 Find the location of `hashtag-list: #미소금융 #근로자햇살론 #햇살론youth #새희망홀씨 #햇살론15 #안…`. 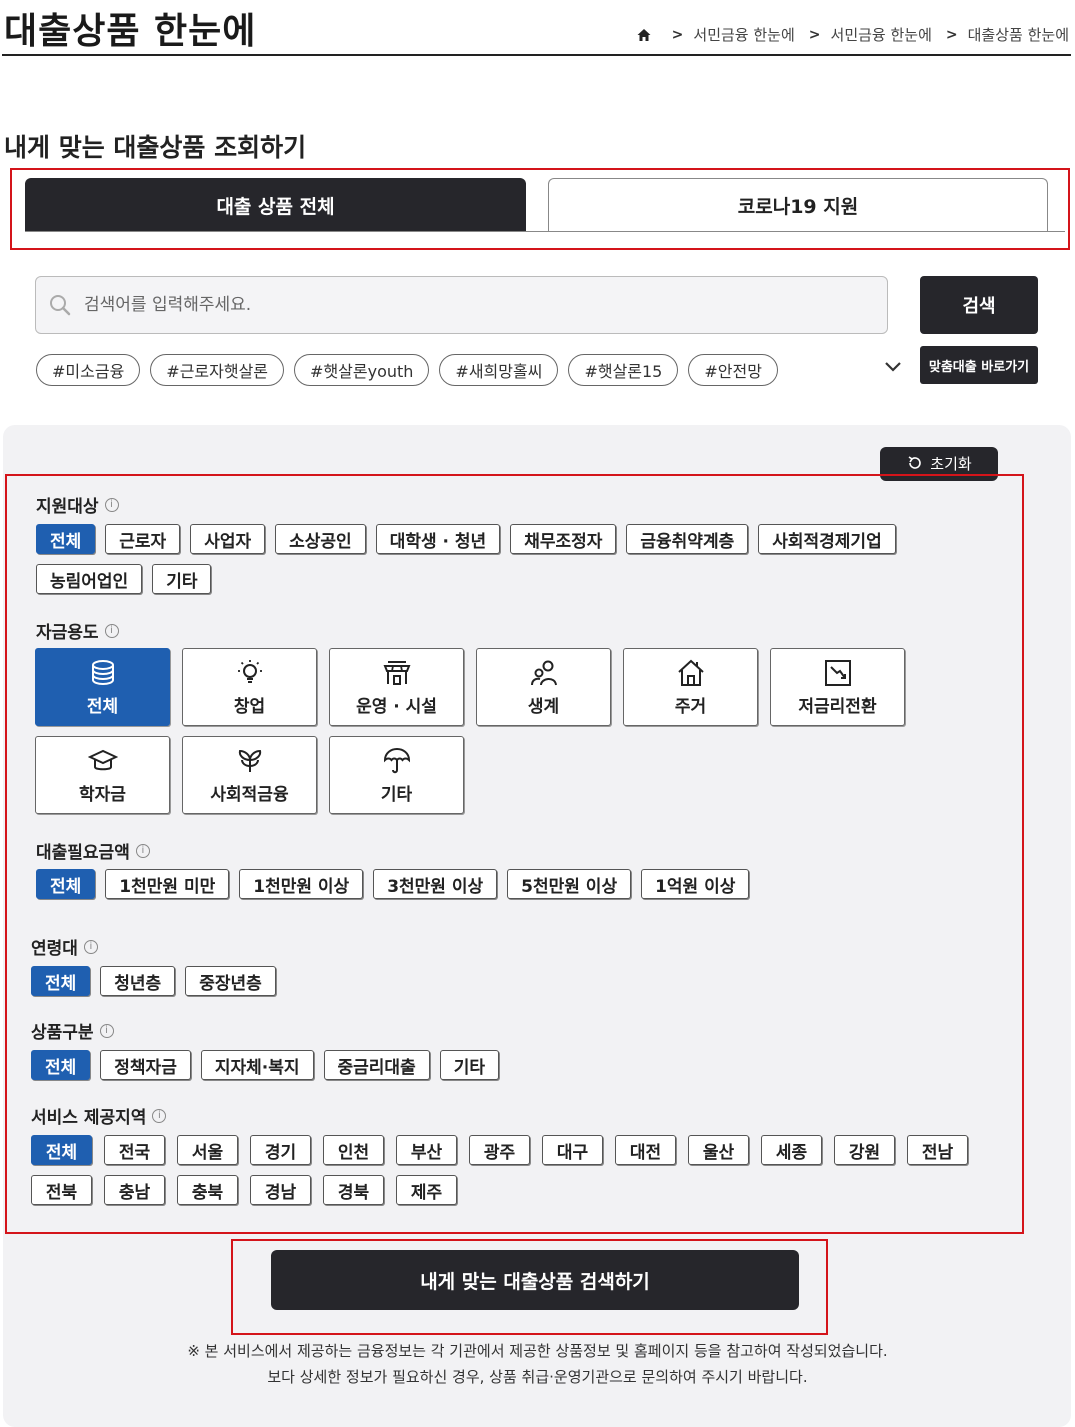

hashtag-list: #미소금융 #근로자햇살론 #햇살론youth #새희망홀씨 #햇살론15 #안… is located at coordinates (407, 370).